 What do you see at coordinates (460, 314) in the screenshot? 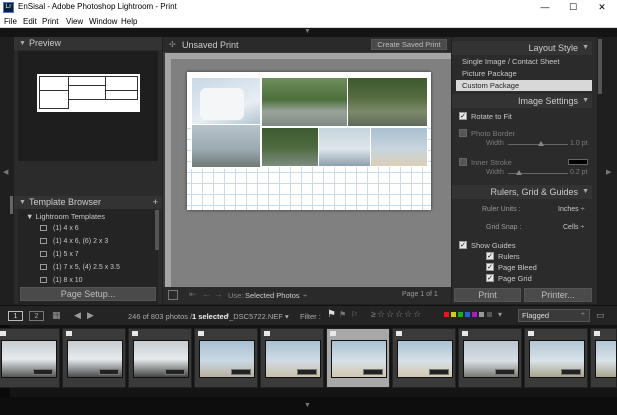
I see `color-label-green-icon` at bounding box center [460, 314].